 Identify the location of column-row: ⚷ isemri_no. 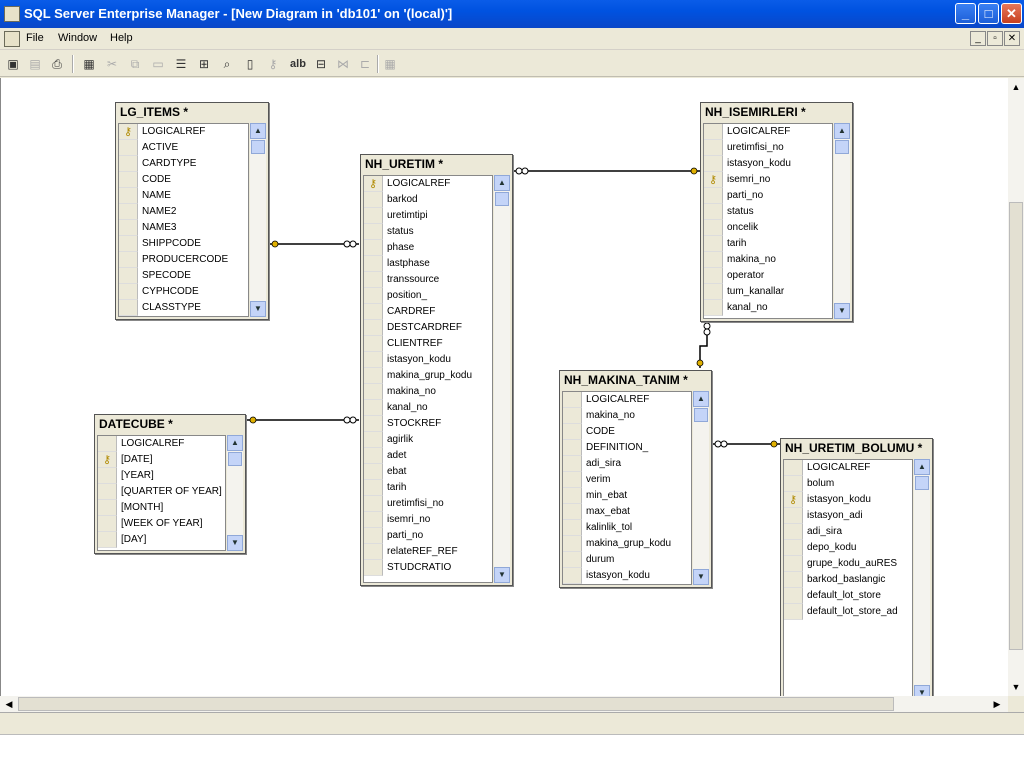
(768, 180).